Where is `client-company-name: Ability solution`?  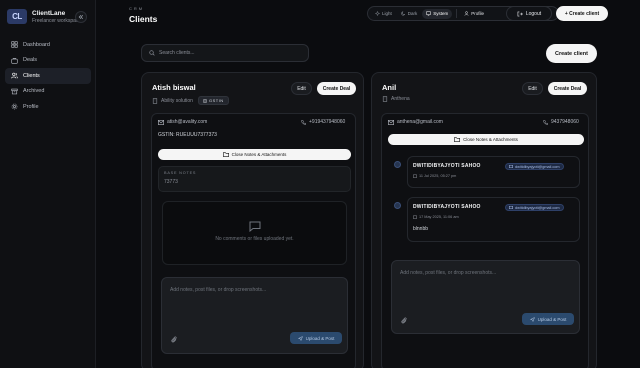 client-company-name: Ability solution is located at coordinates (177, 100).